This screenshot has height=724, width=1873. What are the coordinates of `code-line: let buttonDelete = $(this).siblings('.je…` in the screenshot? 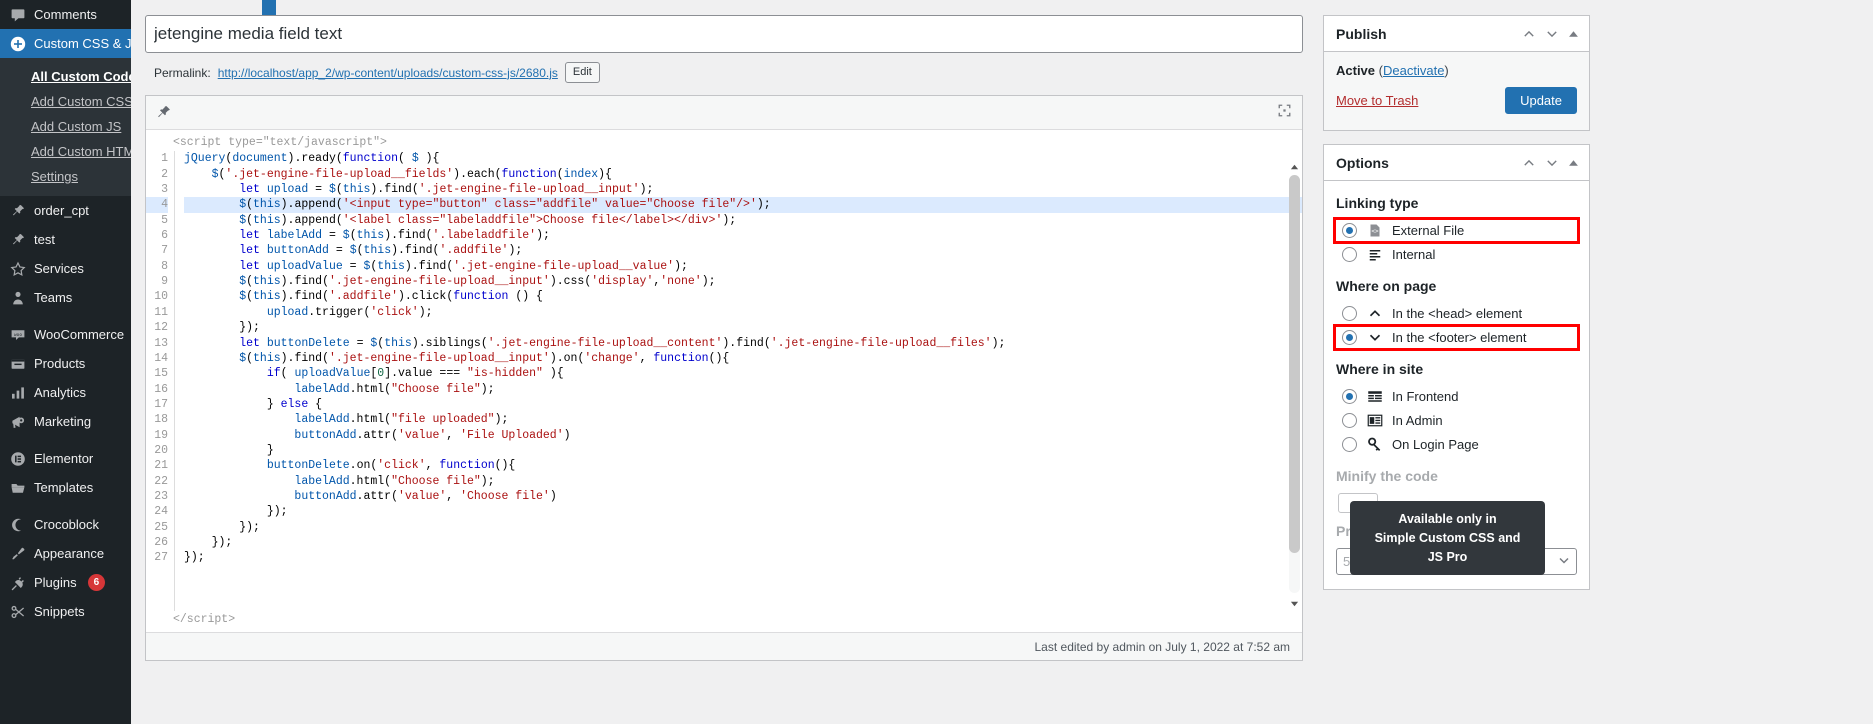 It's located at (743, 343).